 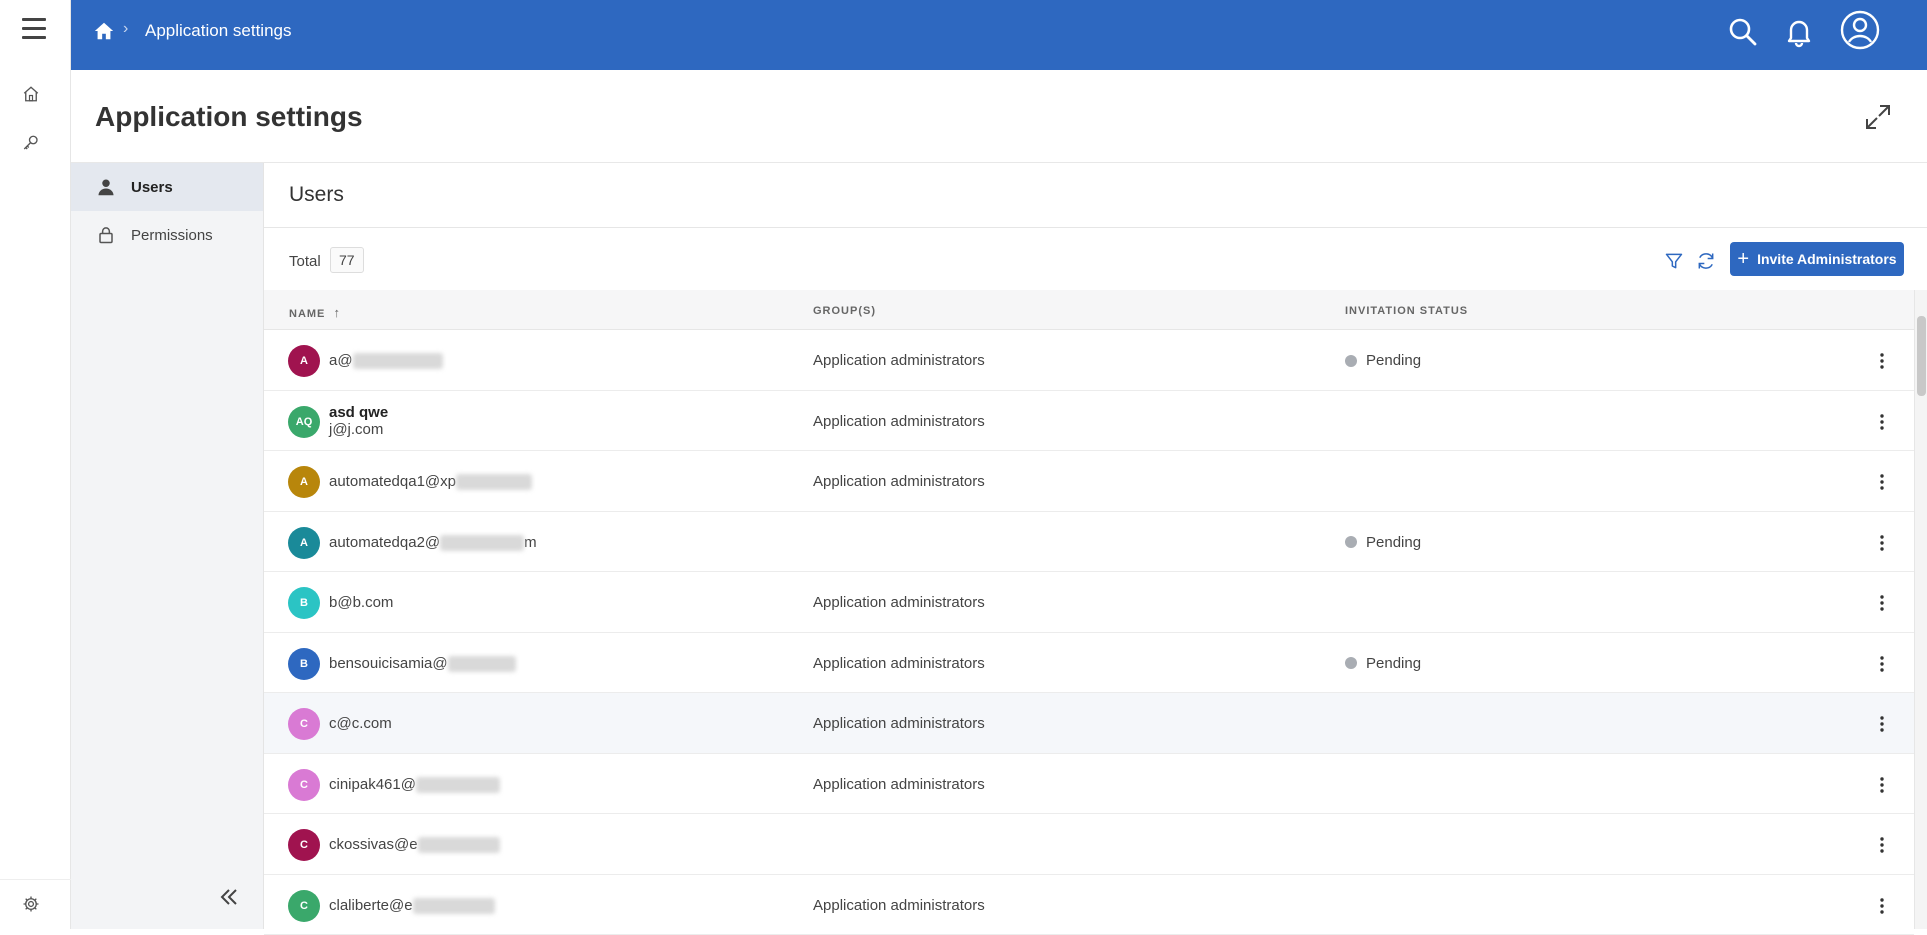 I want to click on table-row: Cclaliberte@eApplication administrators, so click(x=1089, y=905).